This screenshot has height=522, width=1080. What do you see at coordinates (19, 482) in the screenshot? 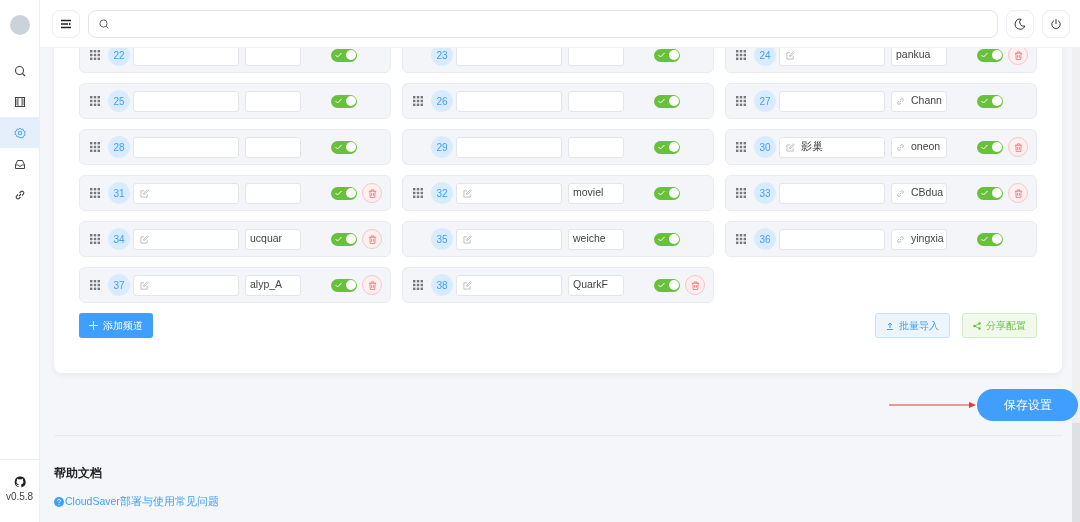
I see `github-icon` at bounding box center [19, 482].